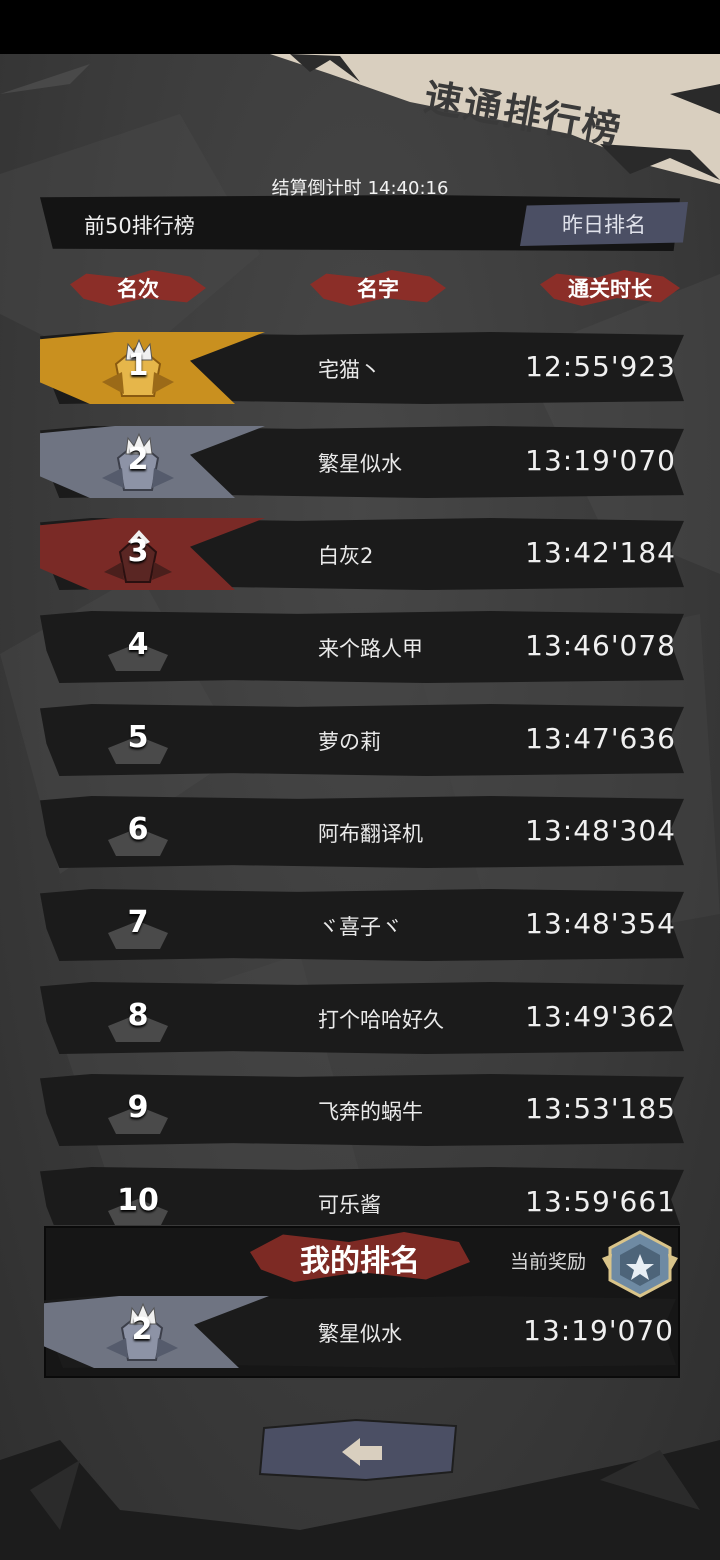 Image resolution: width=720 pixels, height=1560 pixels. What do you see at coordinates (370, 649) in the screenshot?
I see `player-name: 来个路人甲` at bounding box center [370, 649].